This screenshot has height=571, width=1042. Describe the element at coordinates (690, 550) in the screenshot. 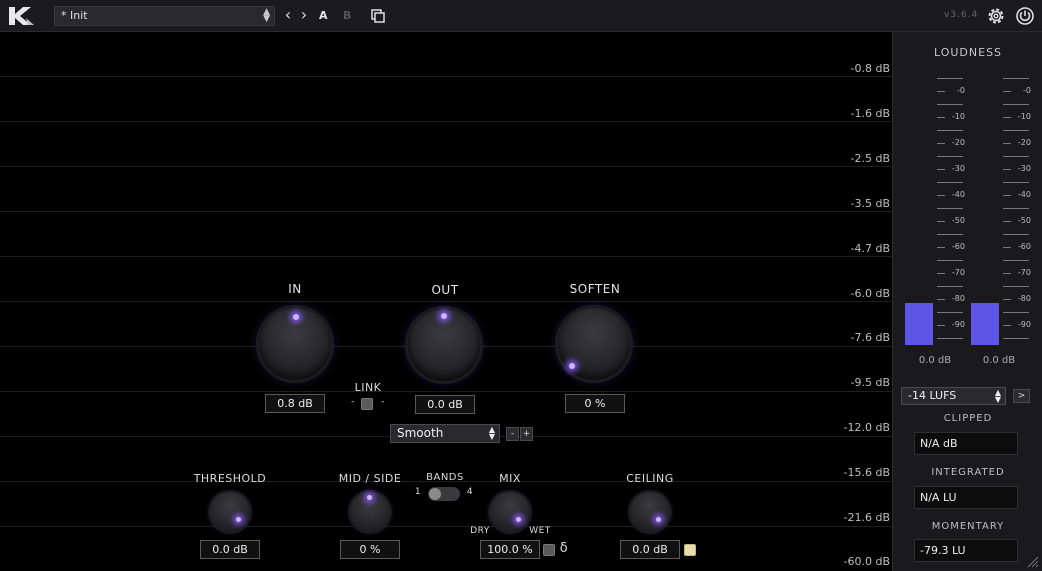

I see `ceiling-lock-button` at that location.